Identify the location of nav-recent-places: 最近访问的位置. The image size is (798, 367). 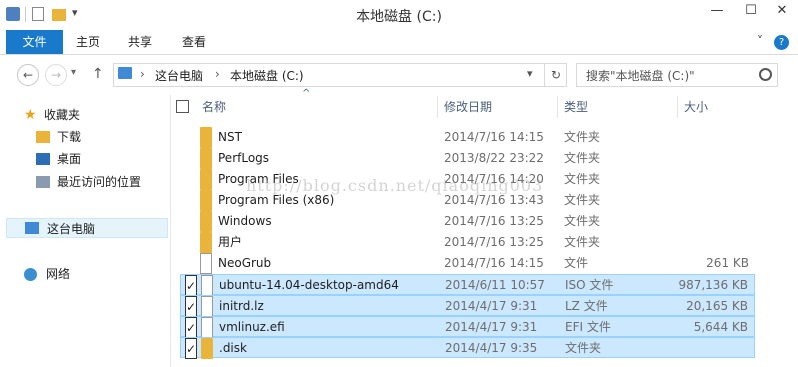
(84, 182).